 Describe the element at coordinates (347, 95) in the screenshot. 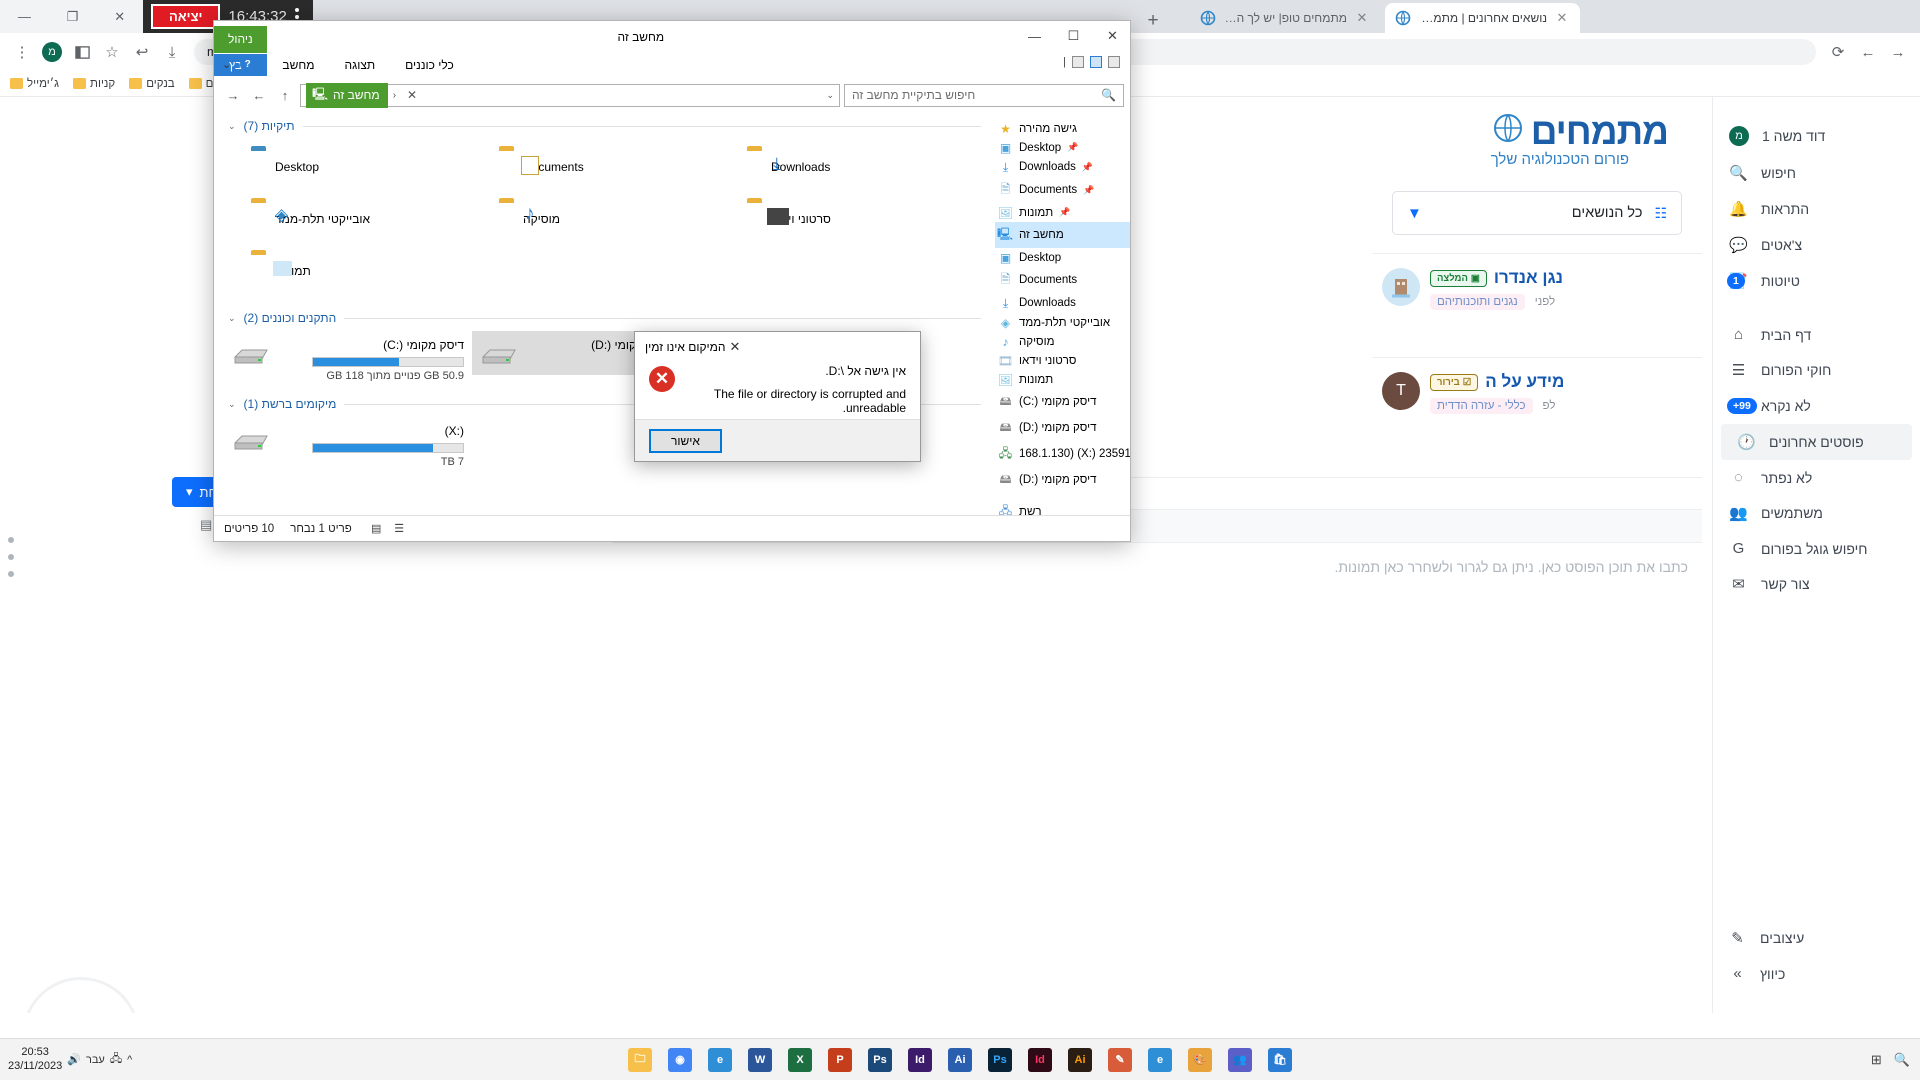

I see `breadcrumb-root: 🖳 מחשב זה` at that location.